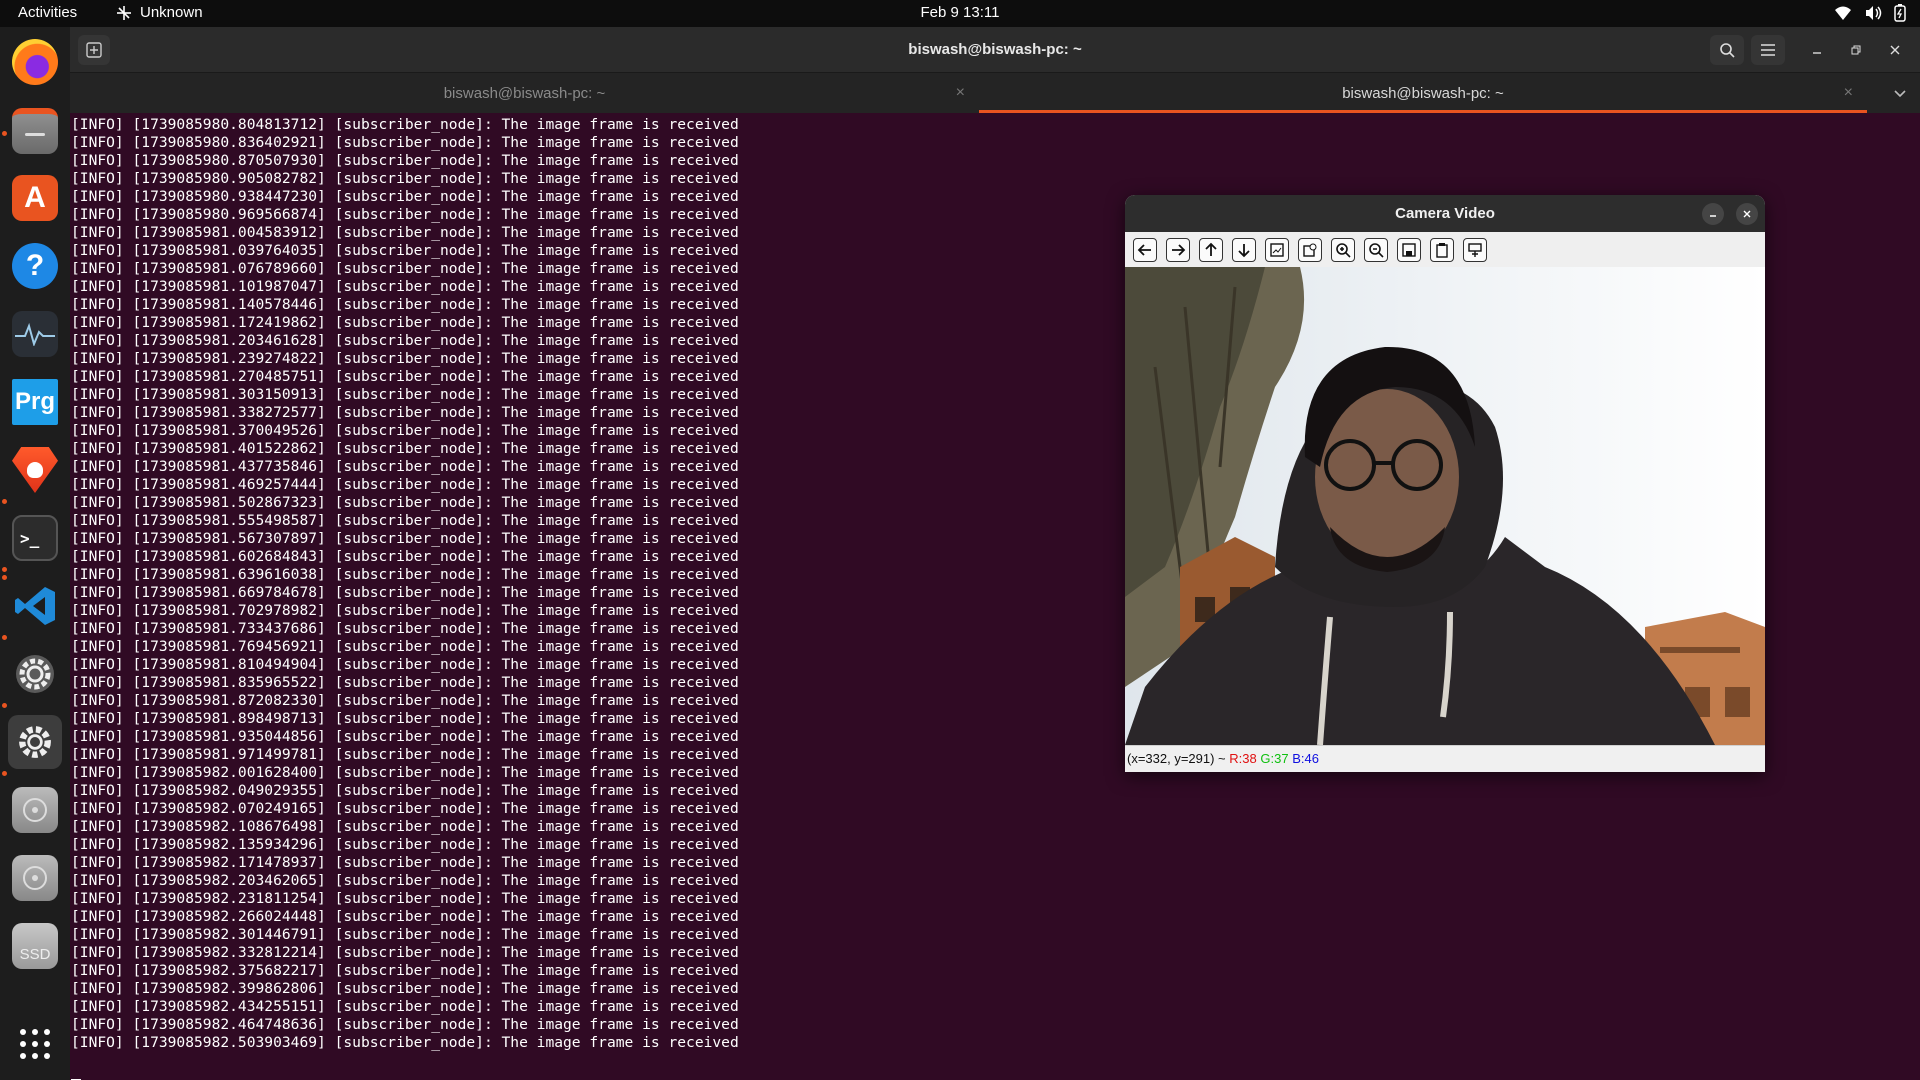 The image size is (1920, 1080). I want to click on pulse-icon, so click(35, 334).